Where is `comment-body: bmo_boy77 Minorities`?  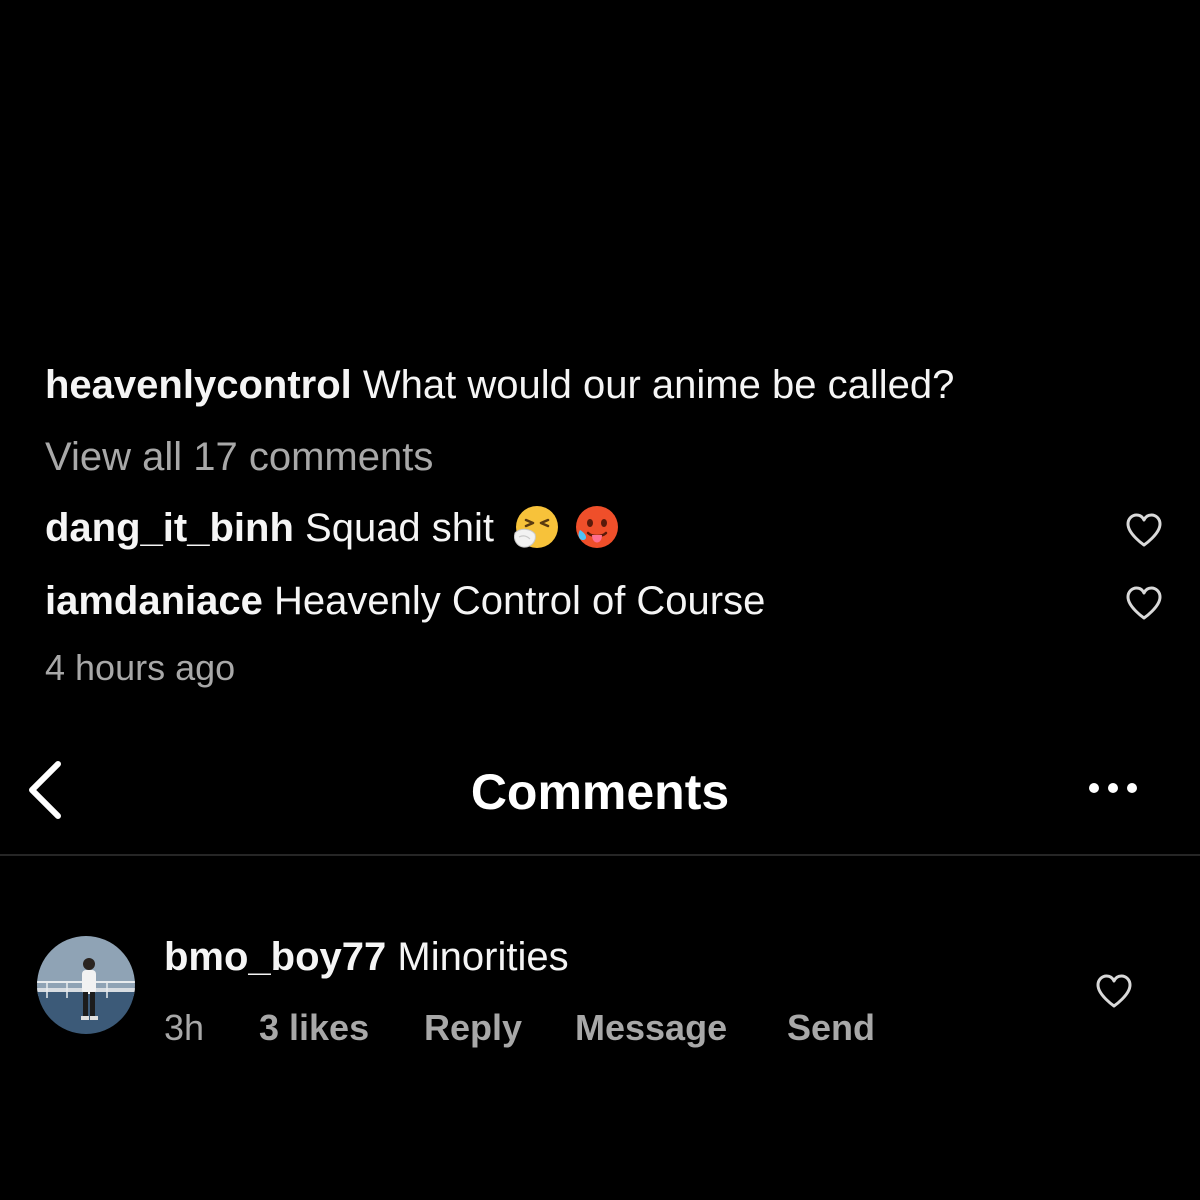 comment-body: bmo_boy77 Minorities is located at coordinates (366, 957).